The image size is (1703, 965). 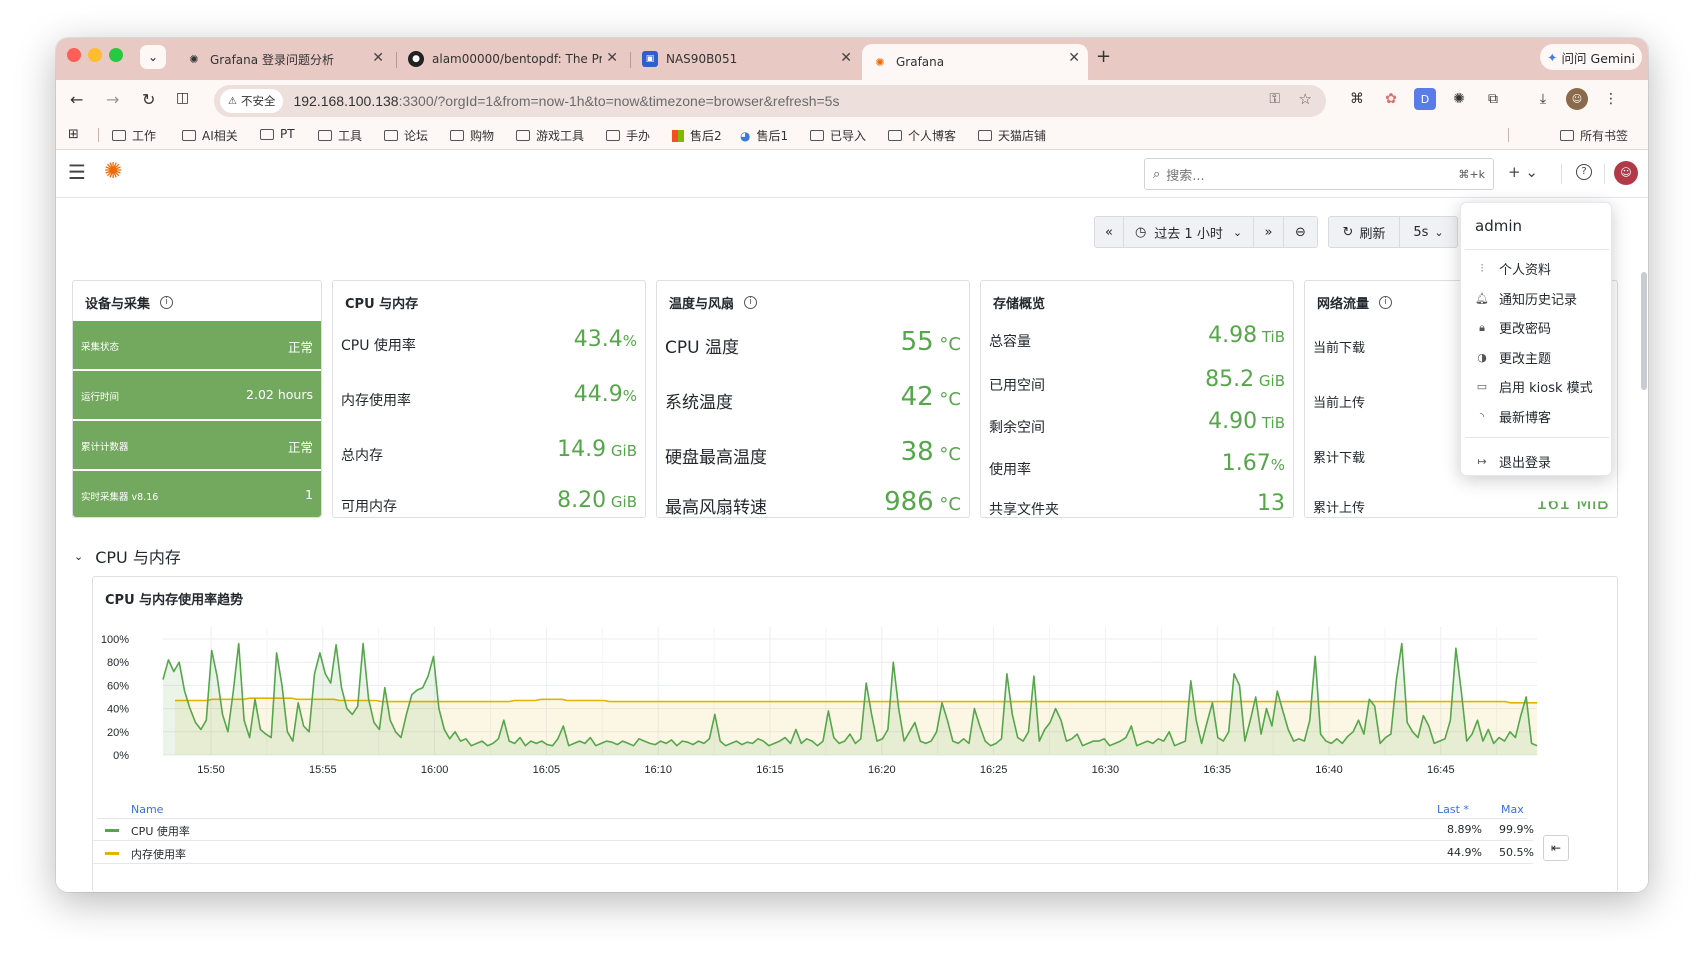 I want to click on extension-icon: D, so click(x=1425, y=99).